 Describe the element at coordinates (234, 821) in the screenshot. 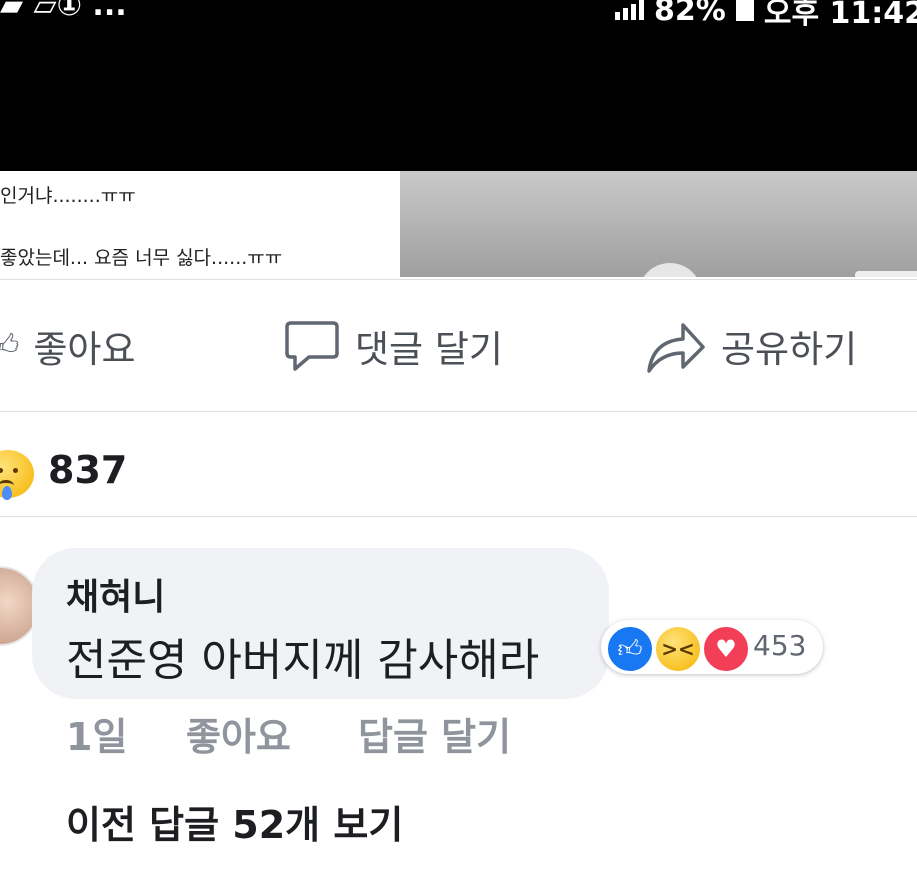

I see `view-previous-replies-link: 이전 답글 52개 보기` at that location.